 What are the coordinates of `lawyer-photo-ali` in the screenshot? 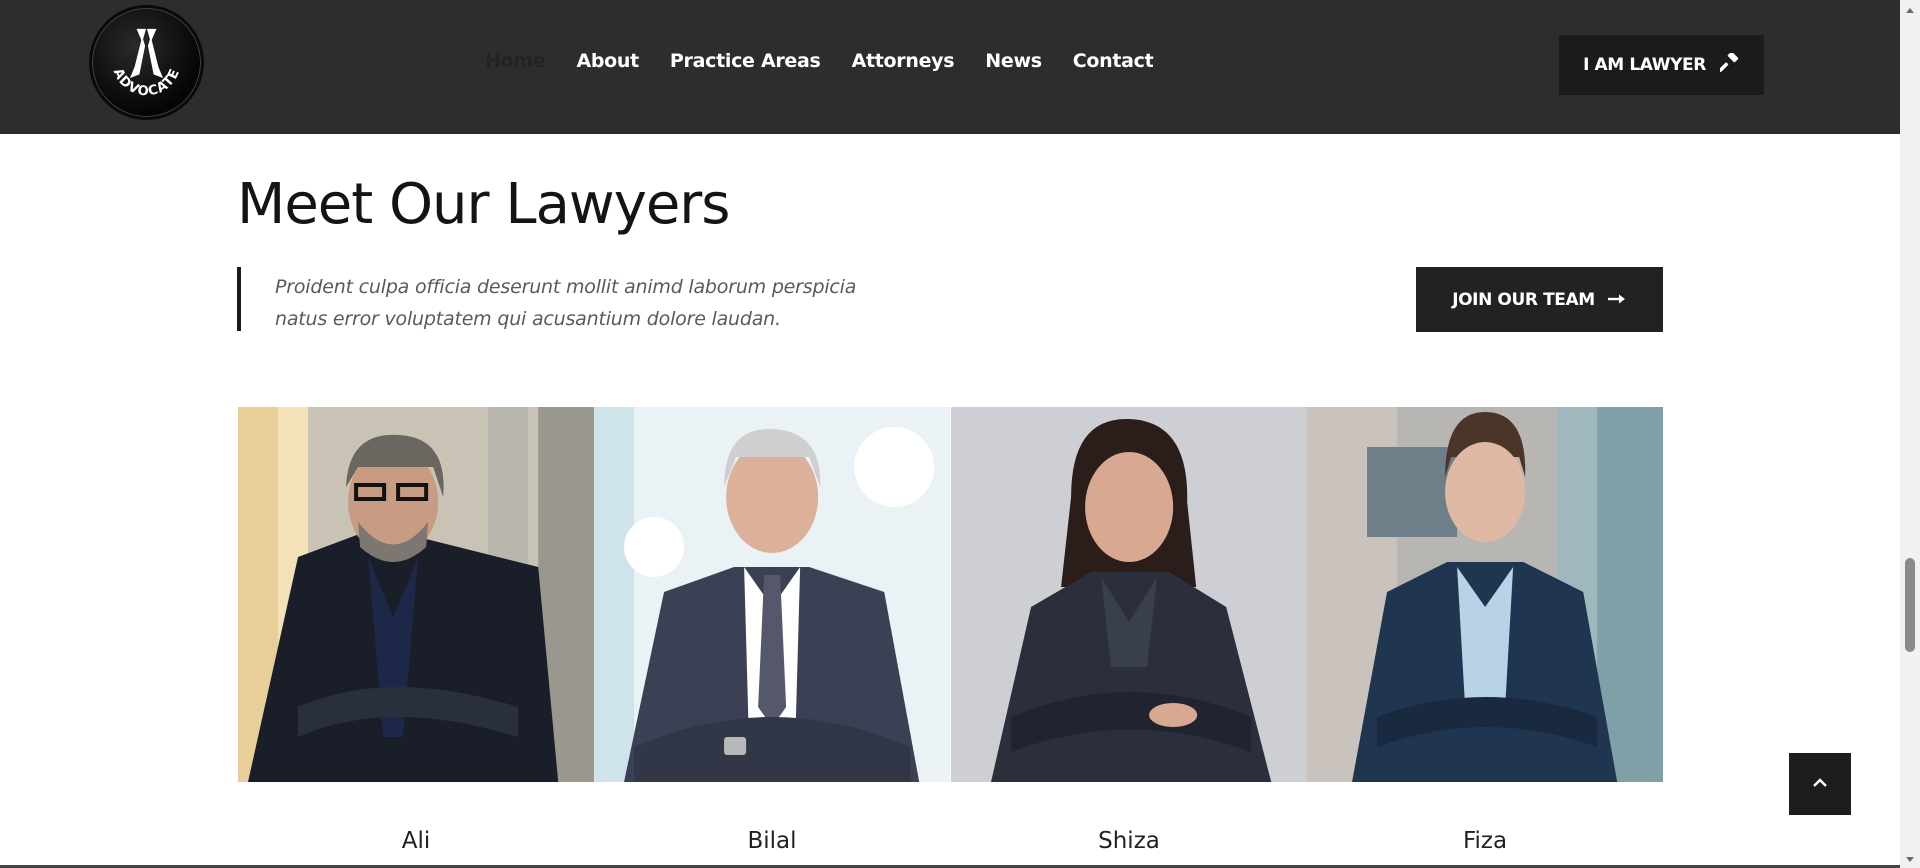 It's located at (416, 594).